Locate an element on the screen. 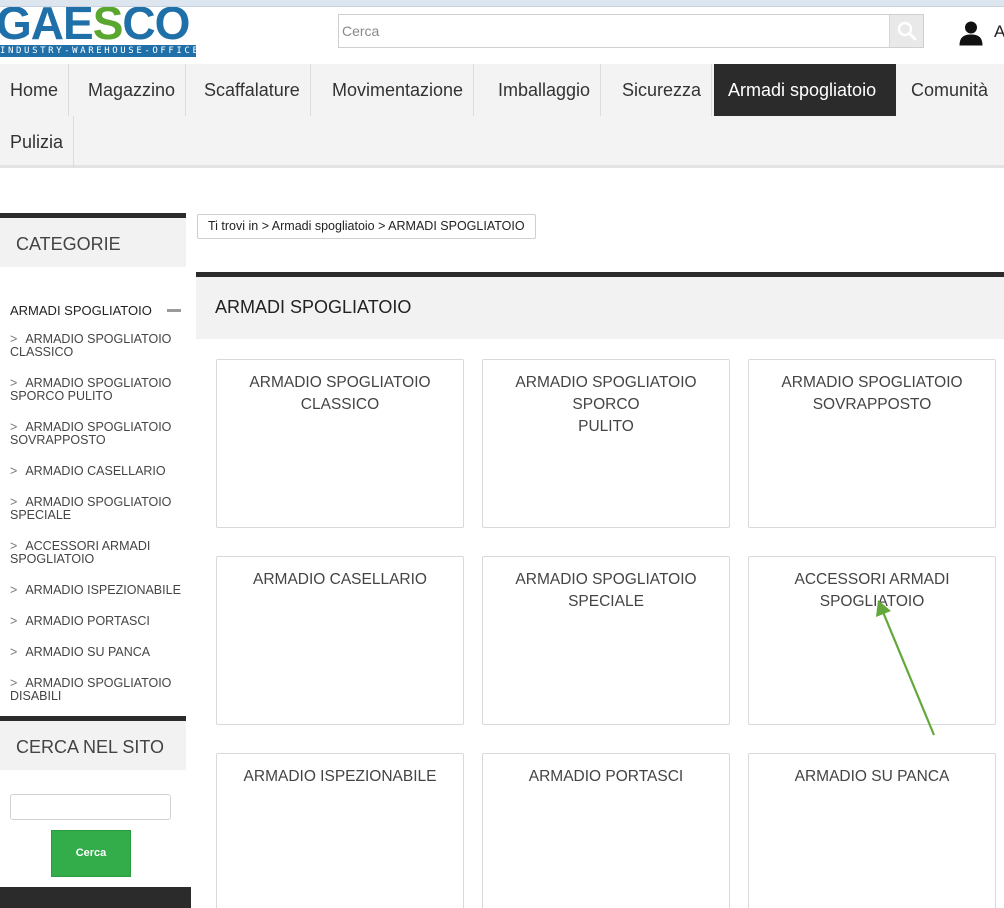  site-search-title: CERCA NEL SITO is located at coordinates (90, 747).